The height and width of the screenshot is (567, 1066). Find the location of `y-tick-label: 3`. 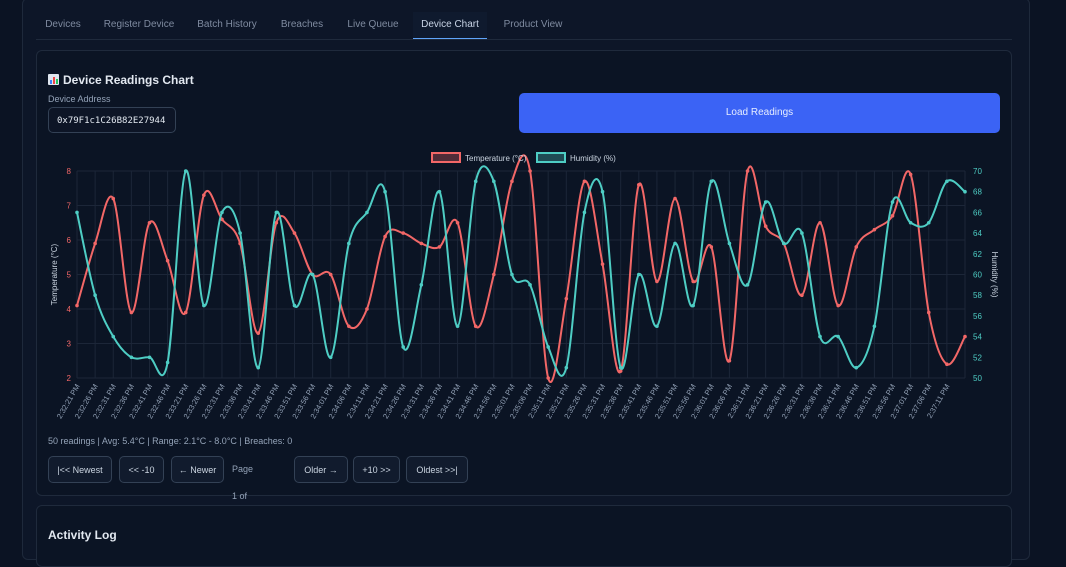

y-tick-label: 3 is located at coordinates (69, 344).